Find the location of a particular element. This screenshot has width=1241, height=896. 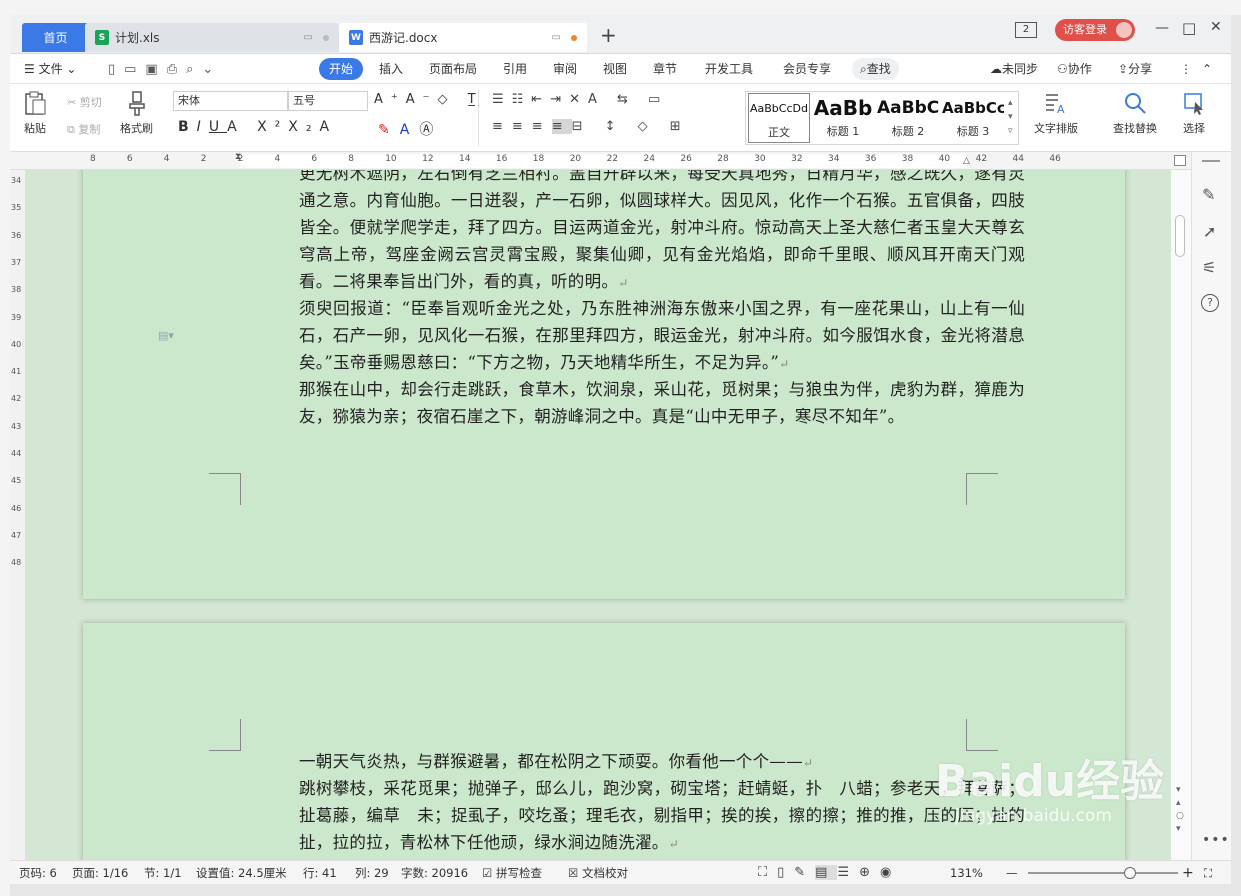

window-count-badge: 2 is located at coordinates (1026, 30).